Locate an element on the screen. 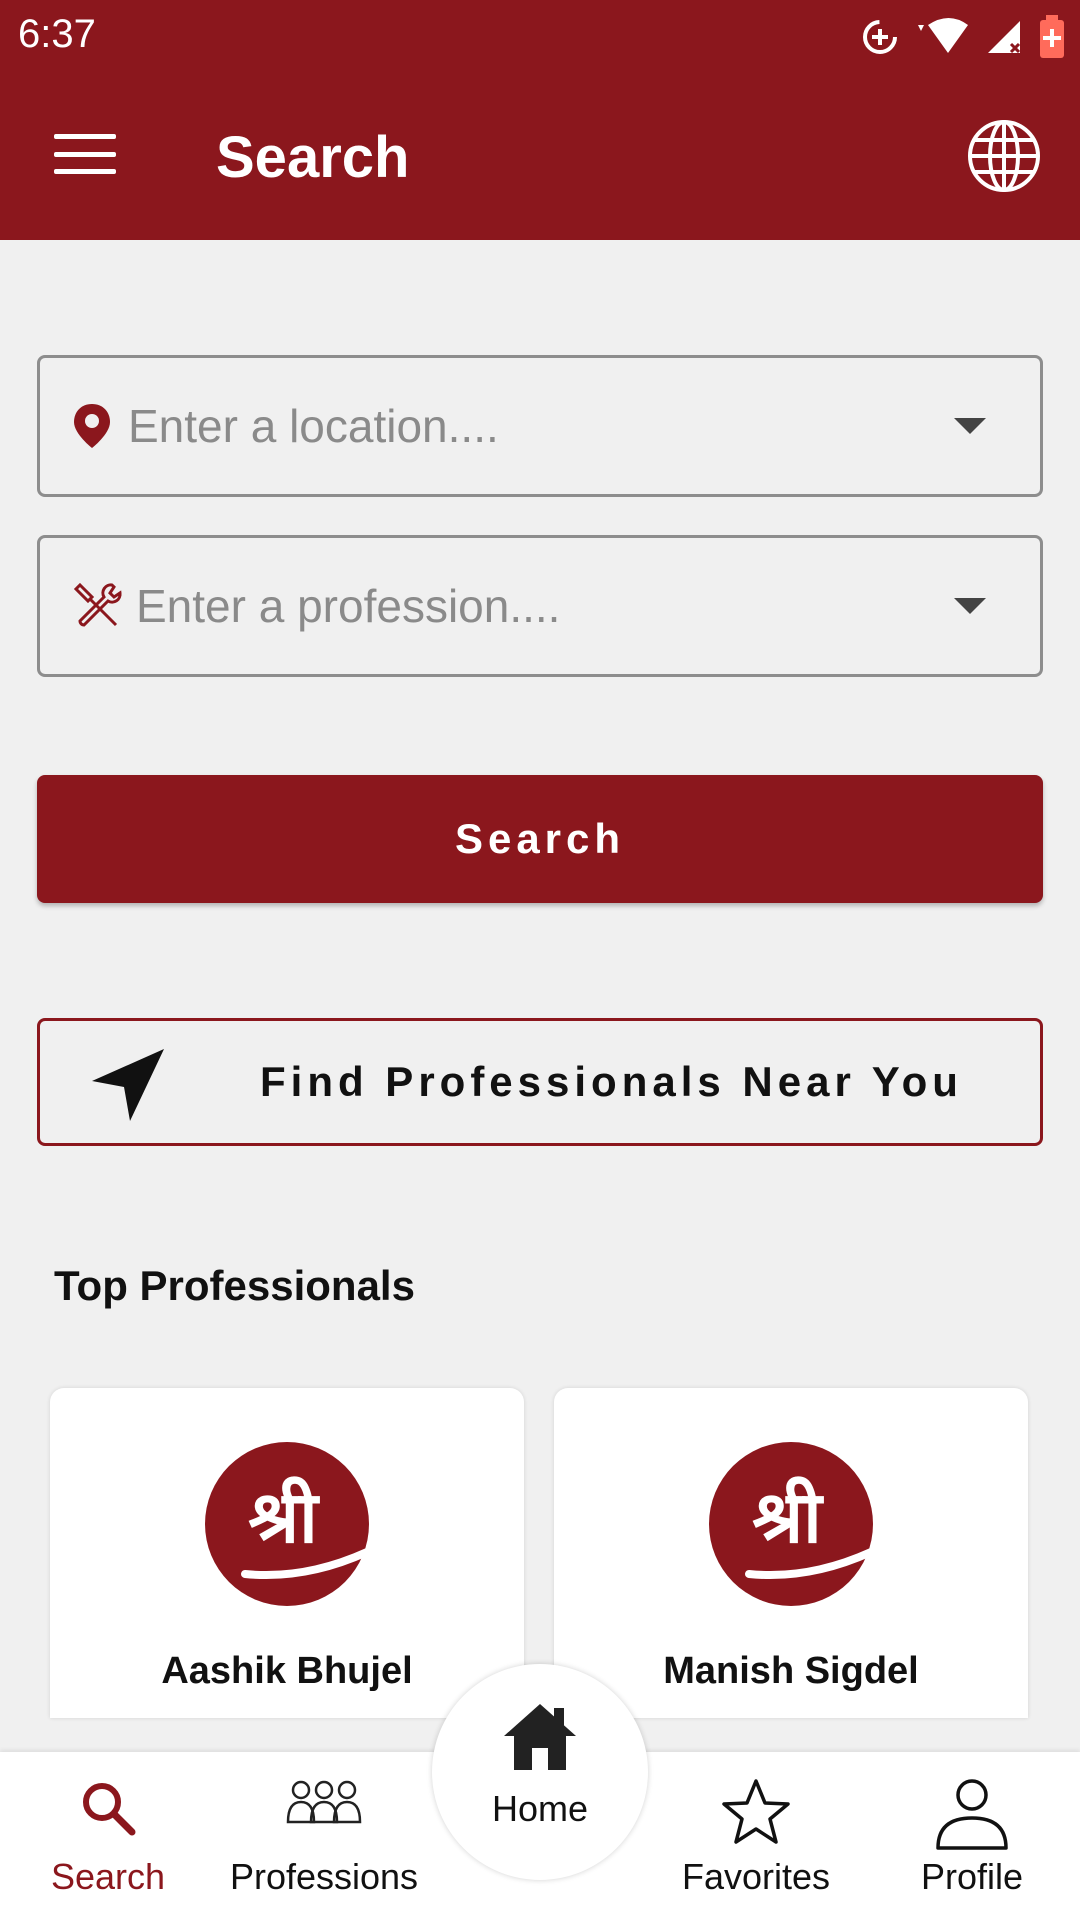 The height and width of the screenshot is (1920, 1080). nav-item-profile: Profile is located at coordinates (972, 1836).